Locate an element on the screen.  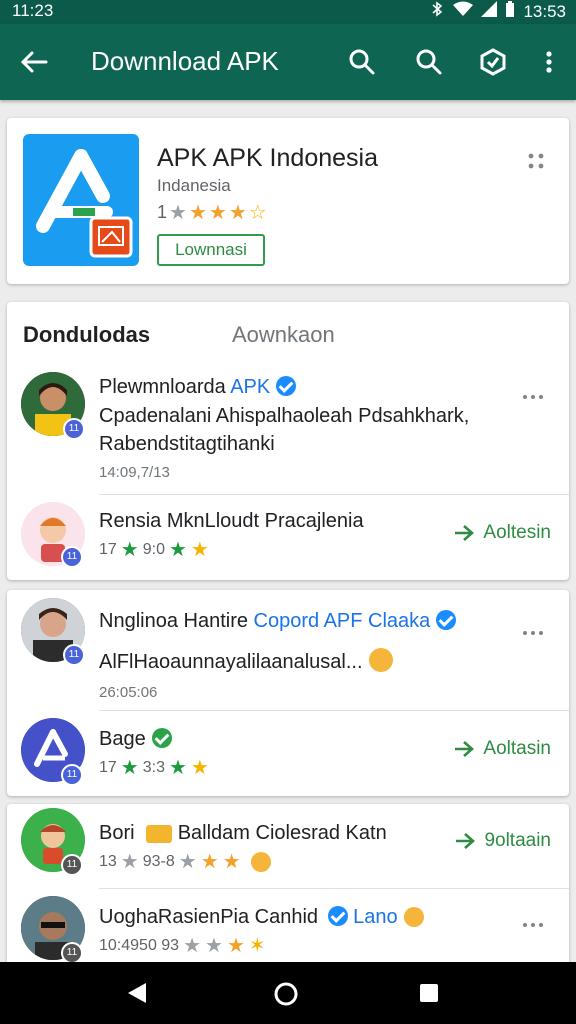
app-name: APK APK Indonesia is located at coordinates (267, 158).